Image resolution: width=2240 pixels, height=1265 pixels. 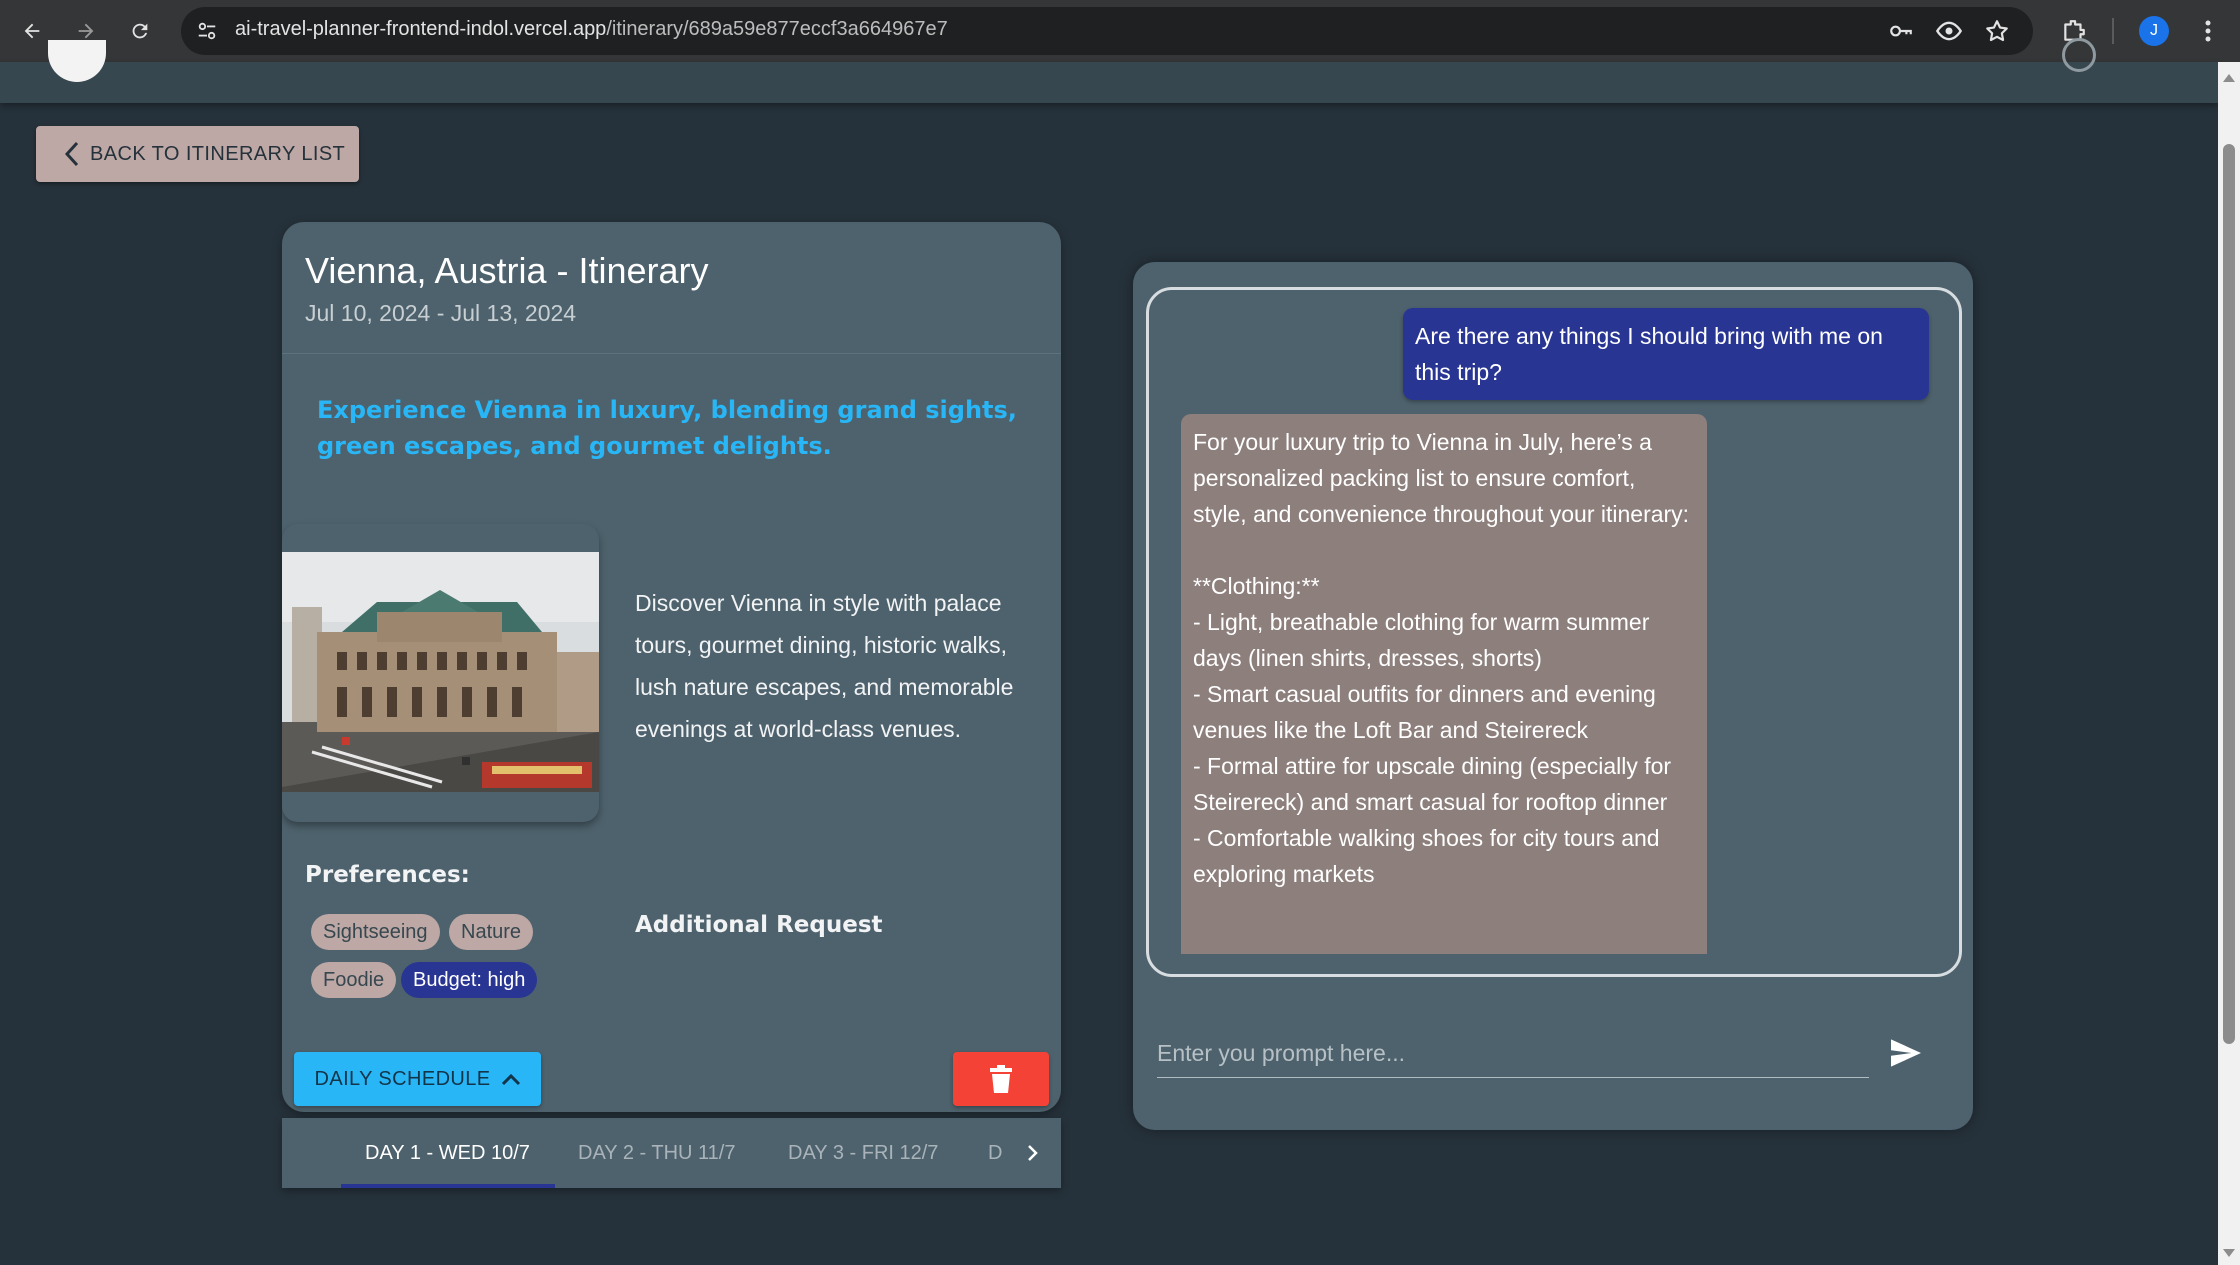 What do you see at coordinates (402, 1078) in the screenshot?
I see `daily-schedule-label: DAILY SCHEDULE` at bounding box center [402, 1078].